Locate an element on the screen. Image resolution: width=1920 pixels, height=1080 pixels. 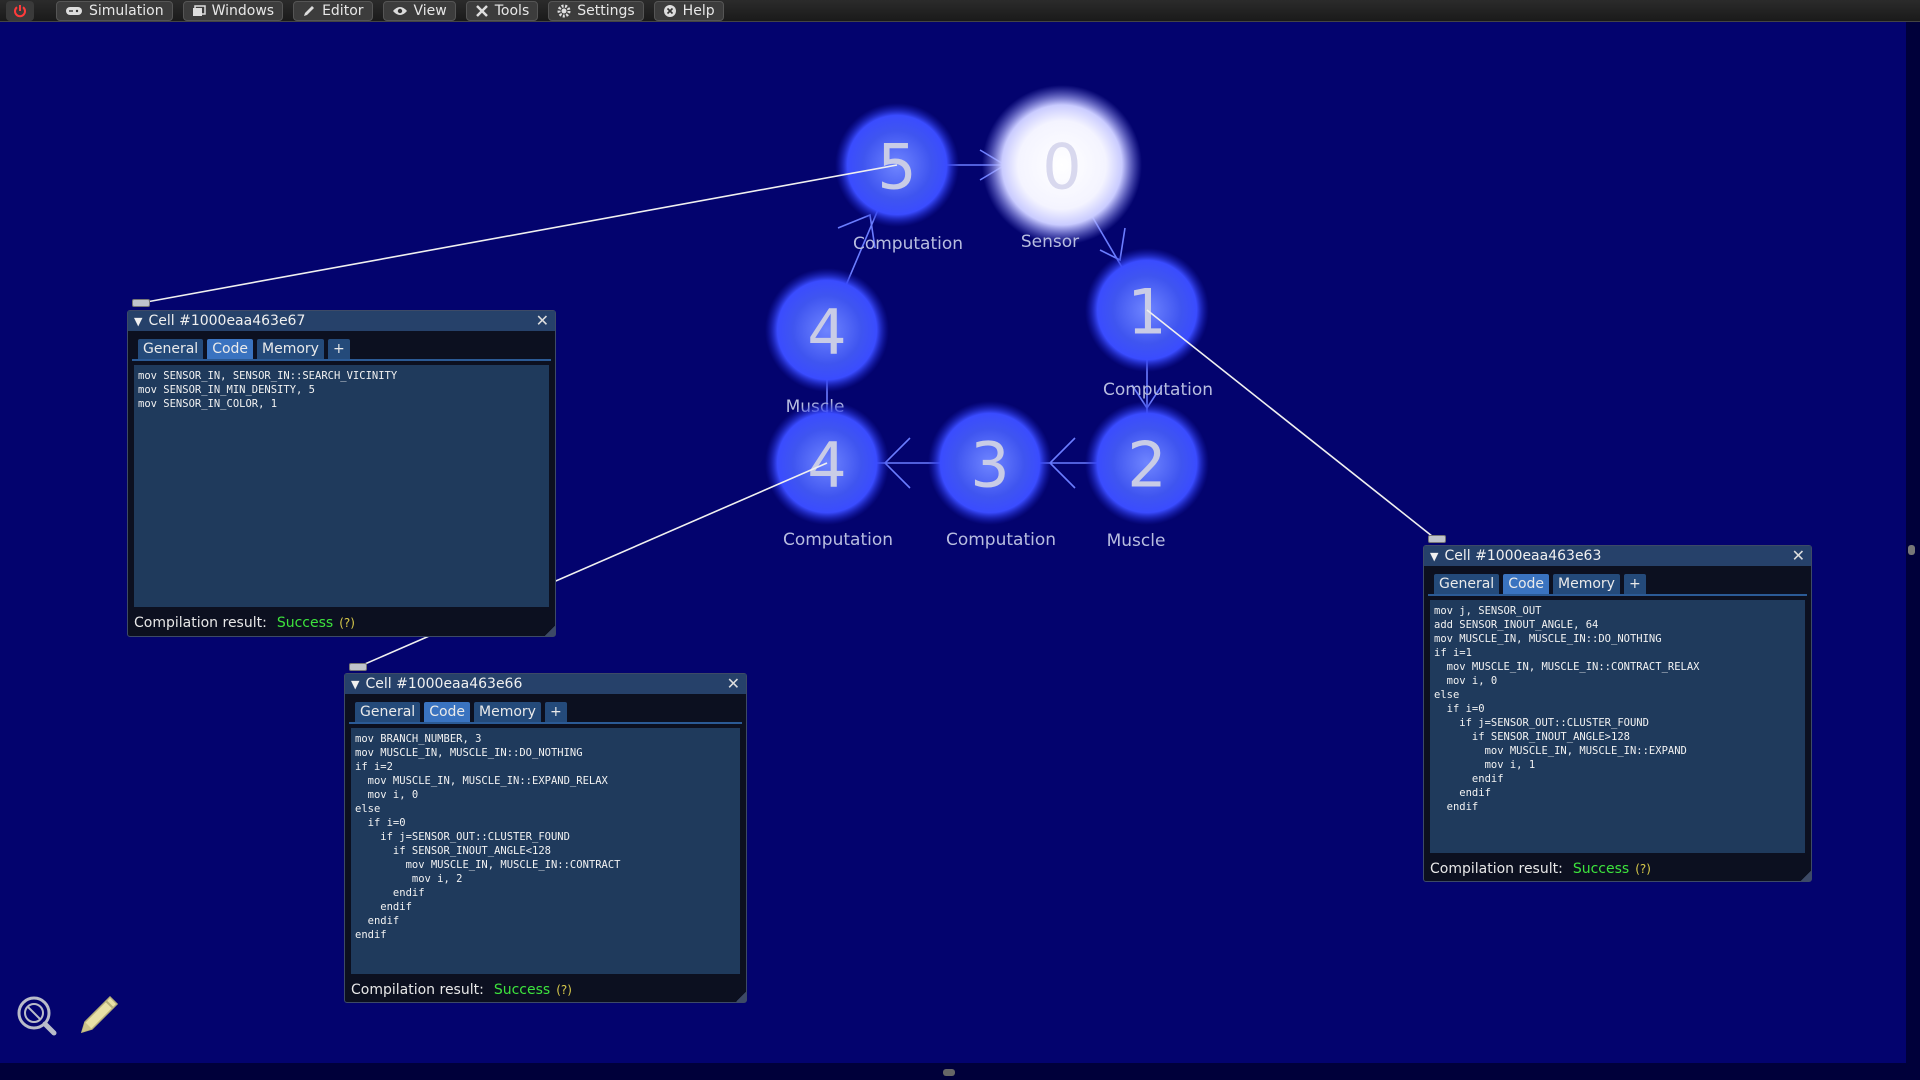
cell-0-sensor: 0 Sensor is located at coordinates (1062, 168).